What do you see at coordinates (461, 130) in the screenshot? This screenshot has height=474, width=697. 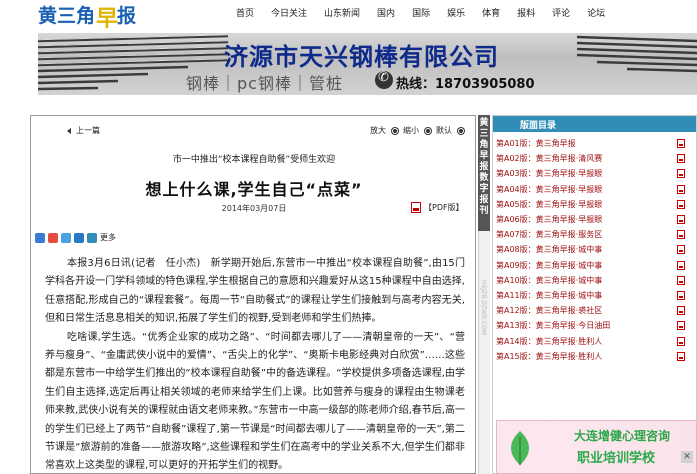 I see `default-size-icon` at bounding box center [461, 130].